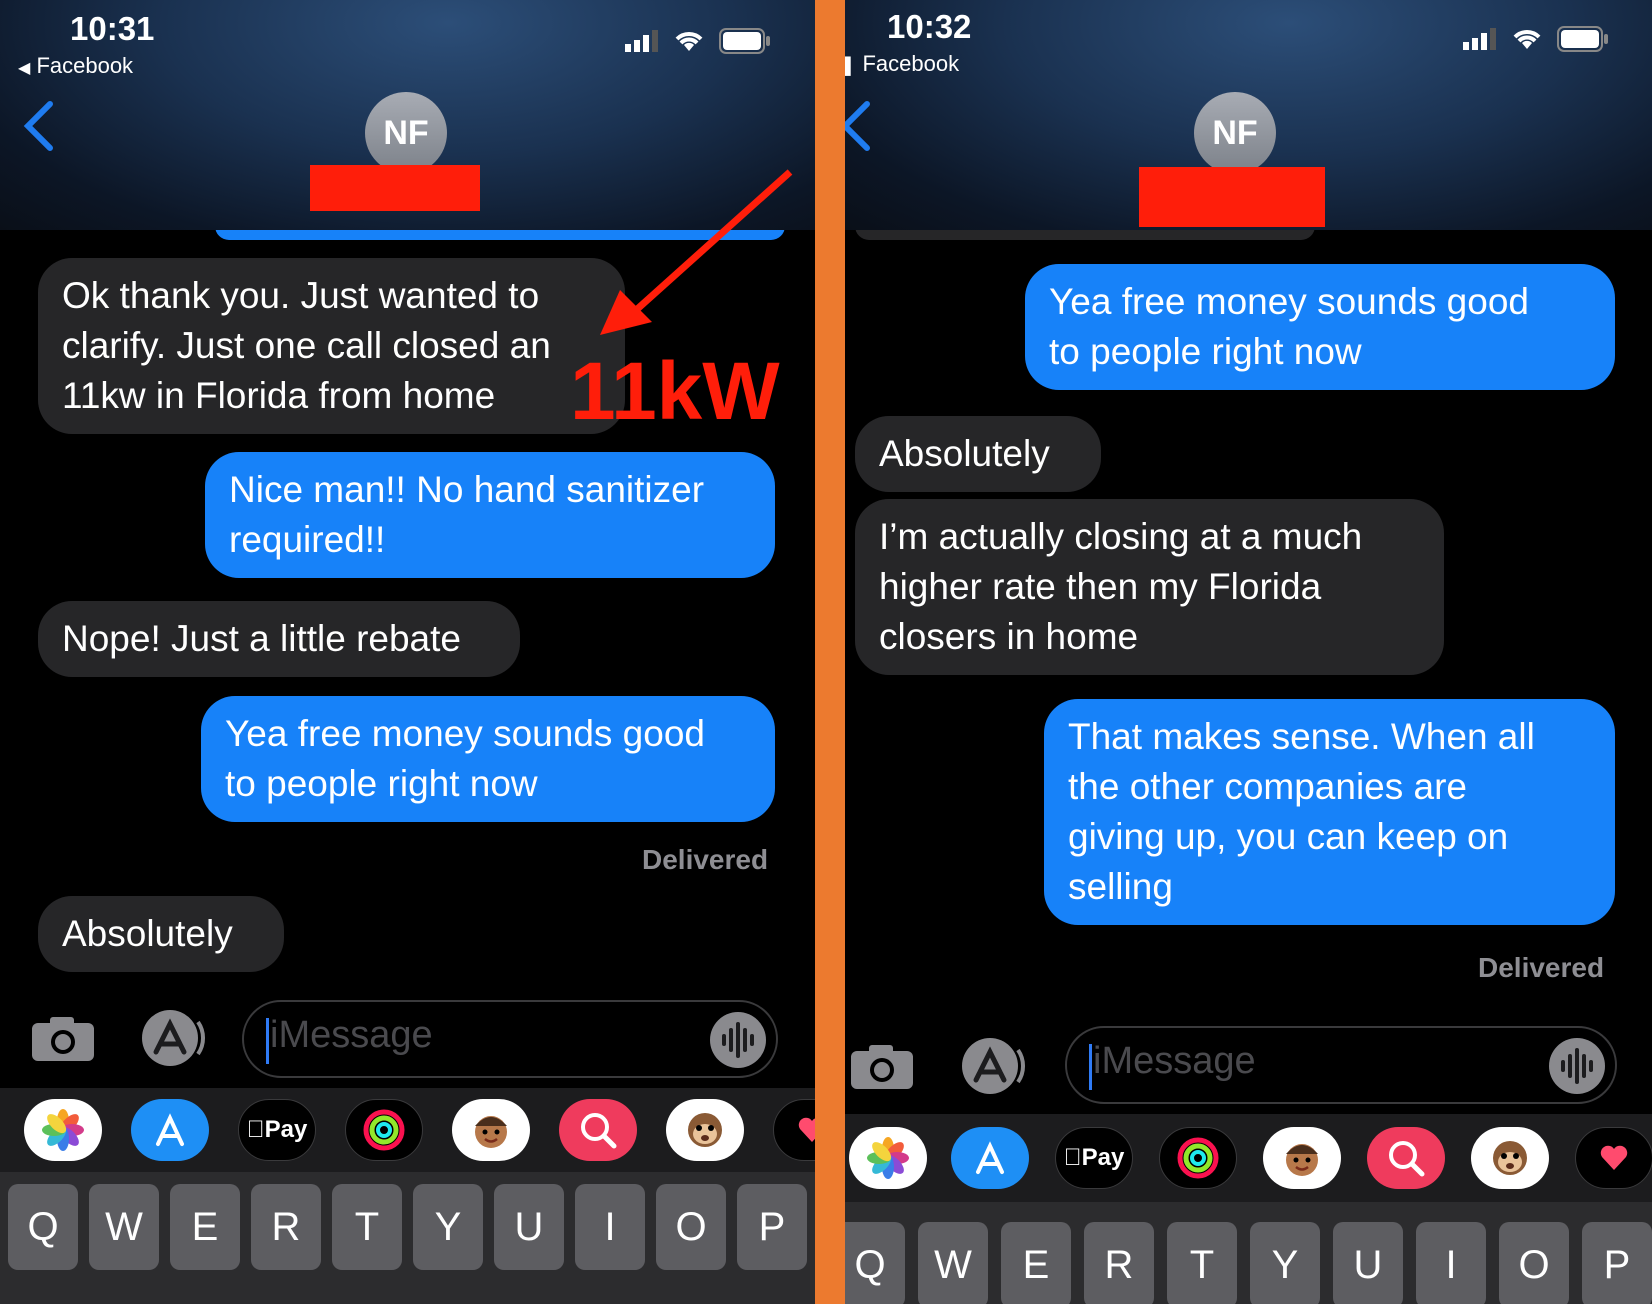 Image resolution: width=1652 pixels, height=1304 pixels. I want to click on message-line: Nope! Just a little rebate, so click(261, 638).